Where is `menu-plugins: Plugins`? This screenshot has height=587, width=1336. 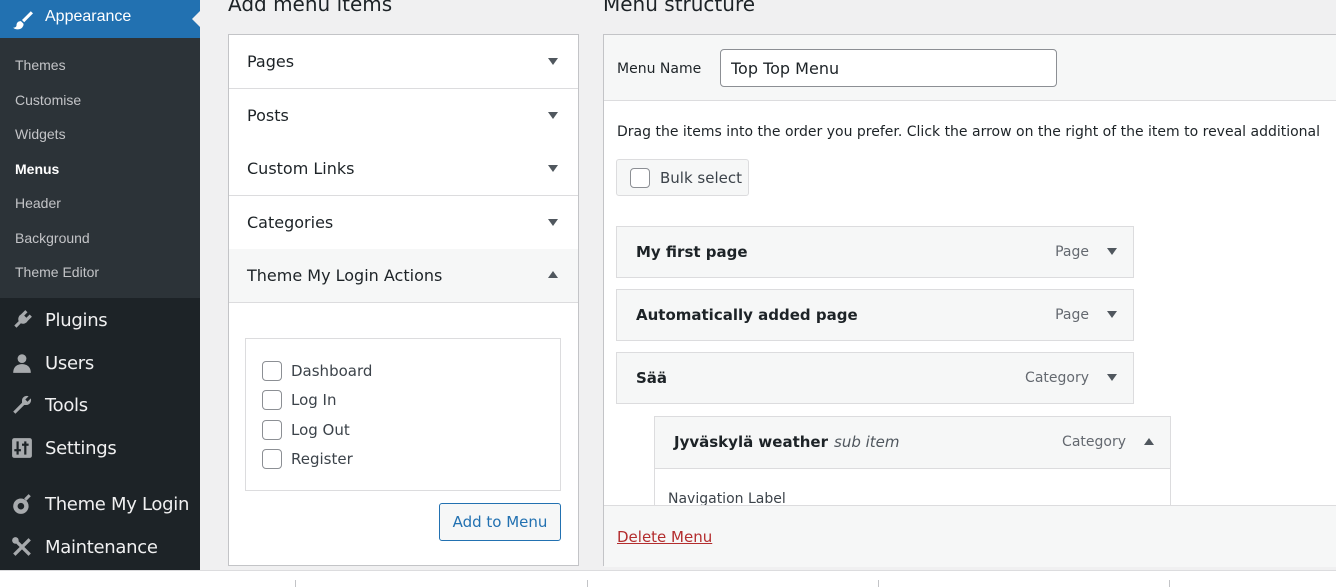 menu-plugins: Plugins is located at coordinates (100, 320).